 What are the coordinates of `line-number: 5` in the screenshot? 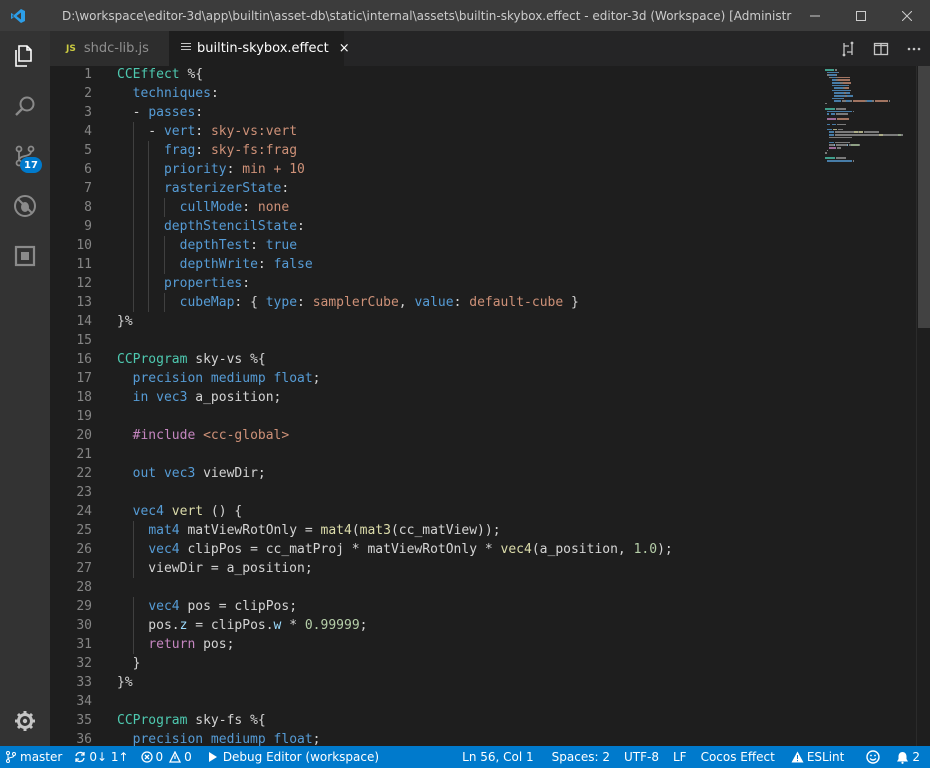 It's located at (88, 150).